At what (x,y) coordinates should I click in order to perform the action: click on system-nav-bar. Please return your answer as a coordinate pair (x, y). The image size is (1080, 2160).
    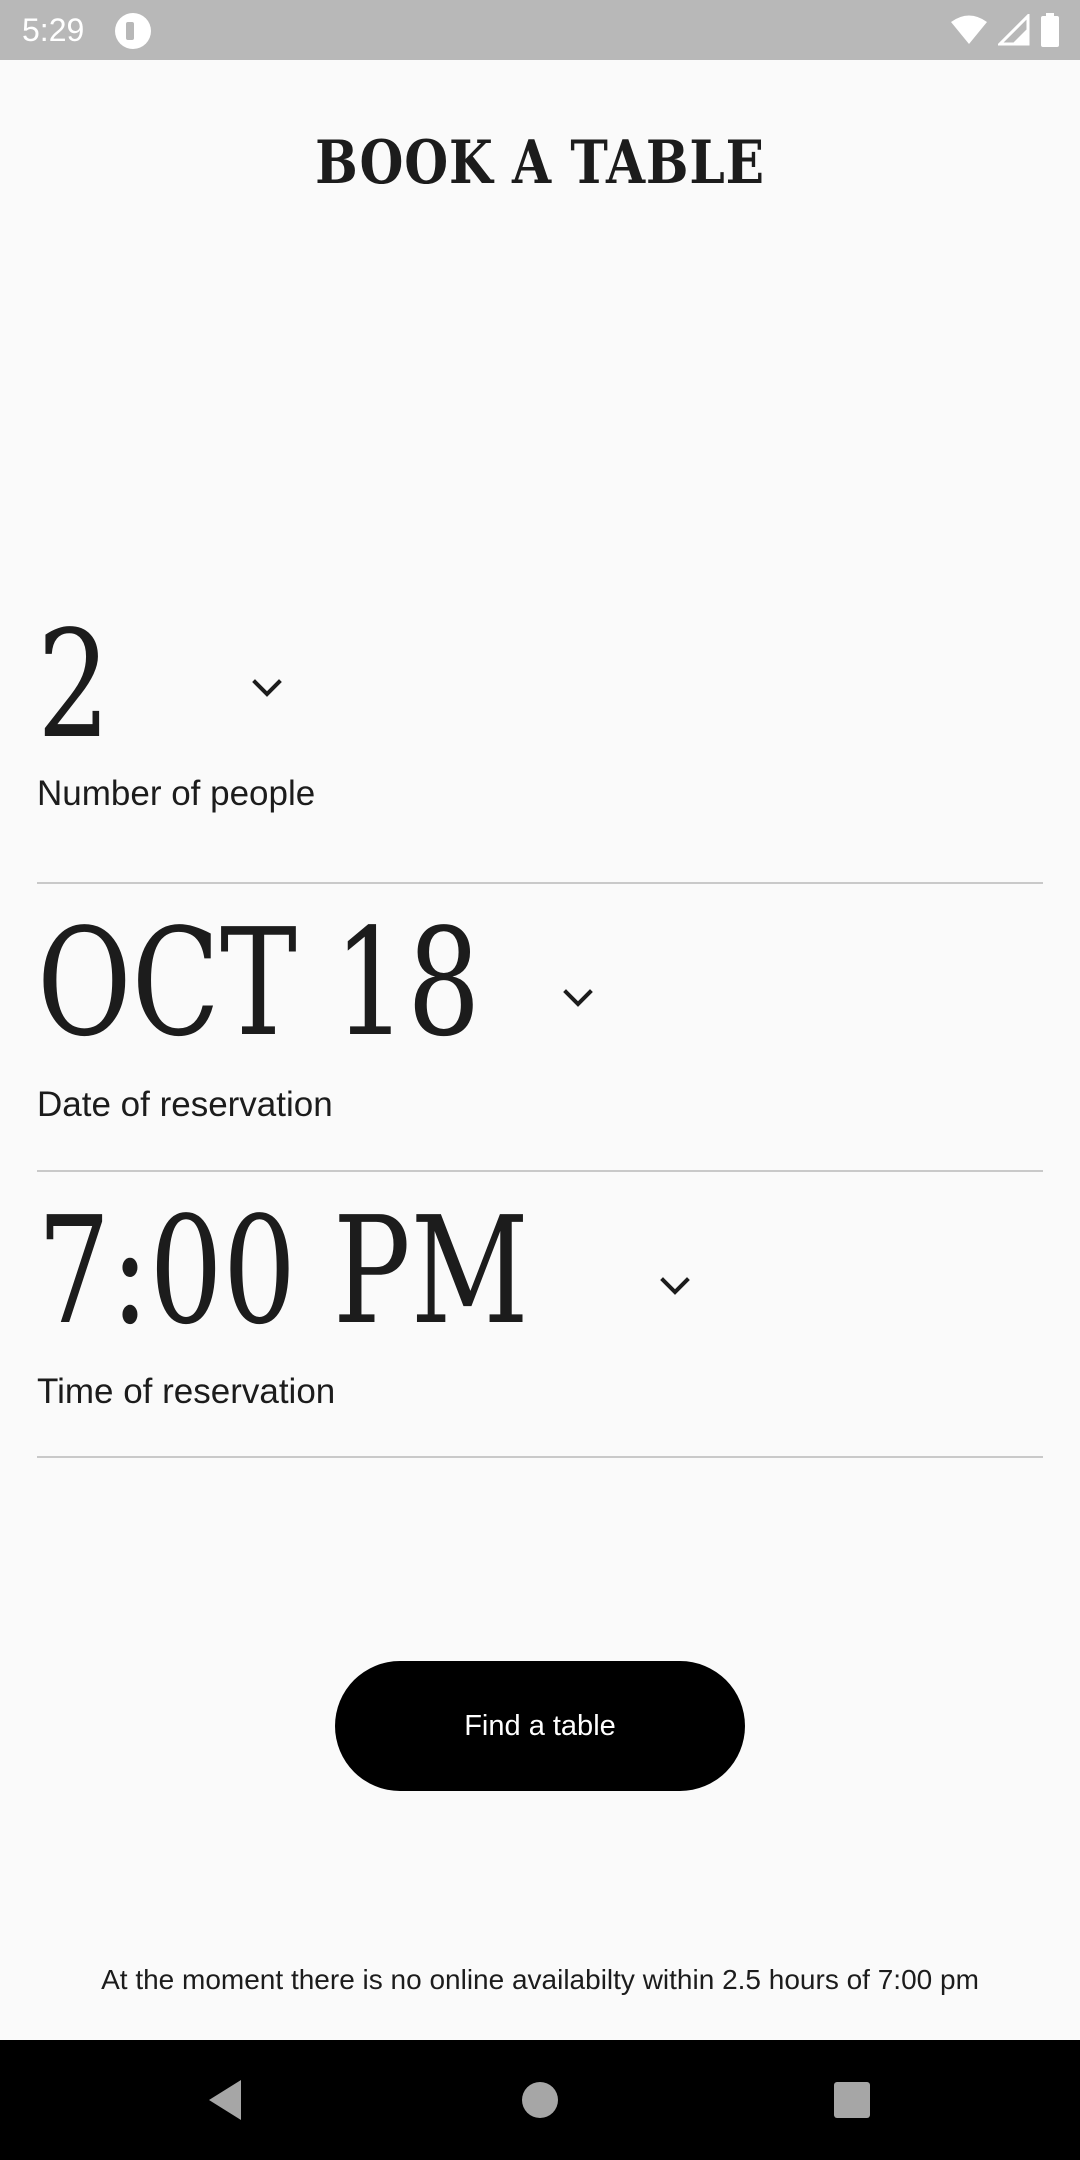
    Looking at the image, I should click on (540, 2100).